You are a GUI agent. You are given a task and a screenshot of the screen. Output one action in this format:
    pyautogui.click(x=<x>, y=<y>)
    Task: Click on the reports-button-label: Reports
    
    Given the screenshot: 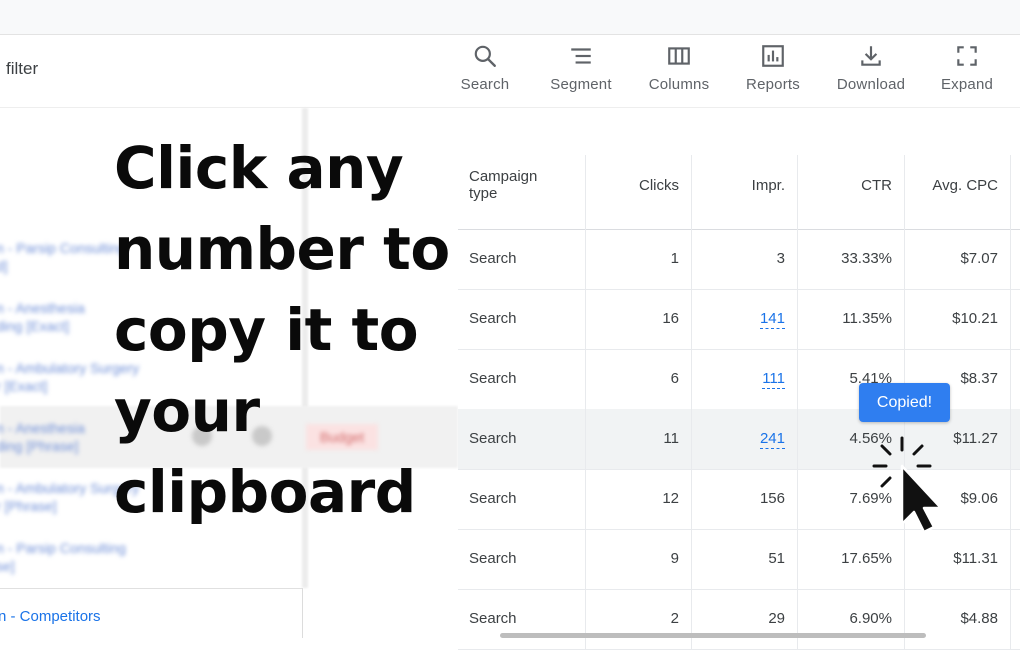 What is the action you would take?
    pyautogui.click(x=773, y=84)
    